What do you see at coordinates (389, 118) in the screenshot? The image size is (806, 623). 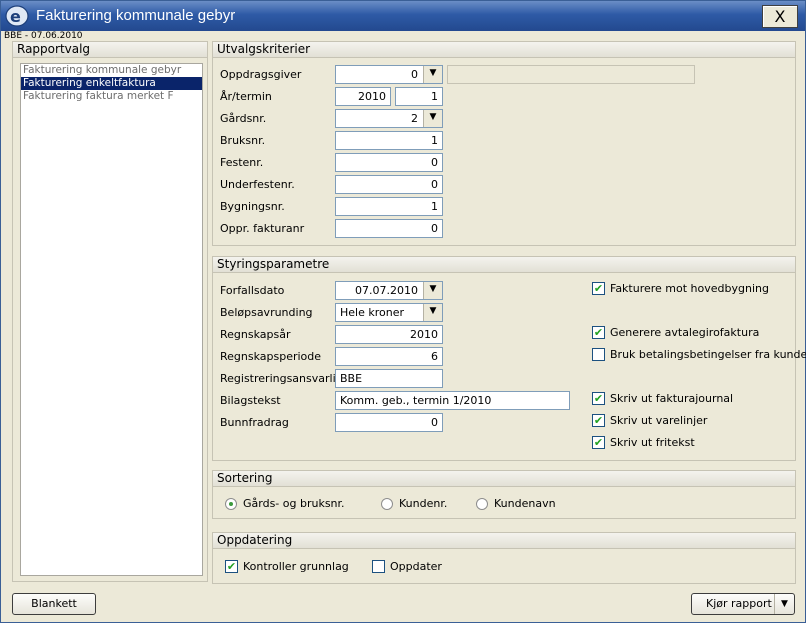 I see `gardsnr-combo: 2 ▼` at bounding box center [389, 118].